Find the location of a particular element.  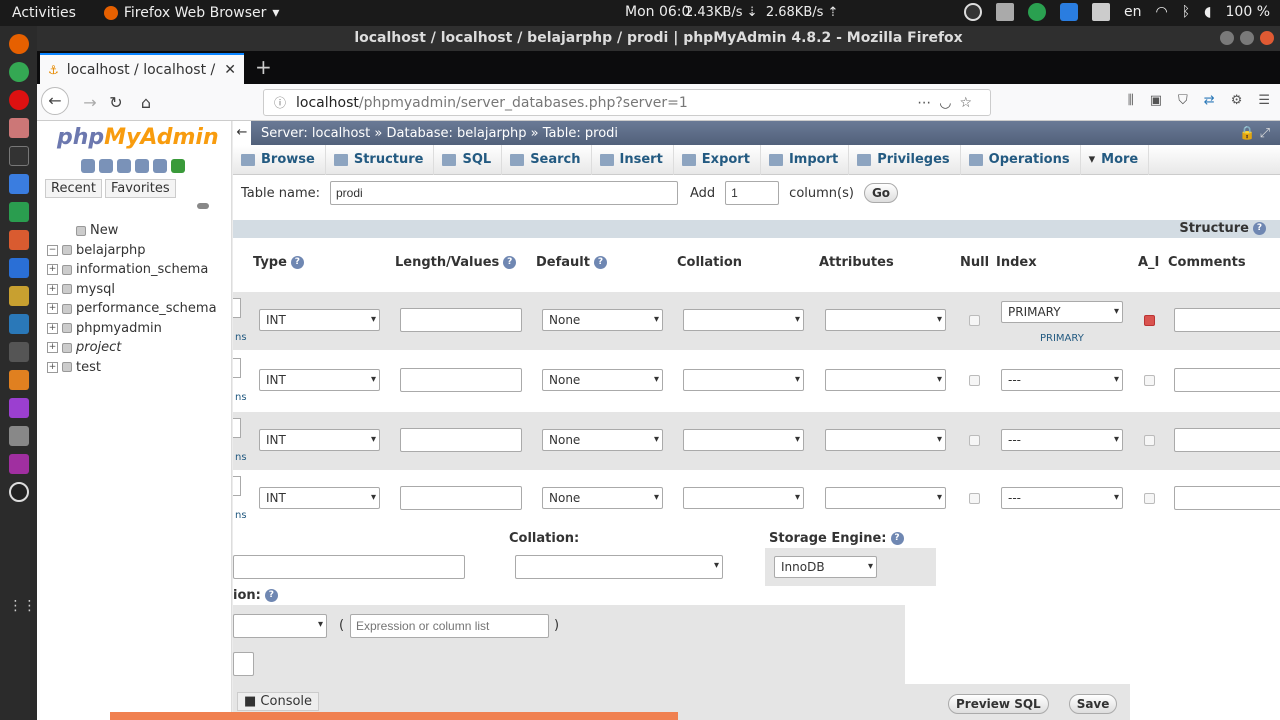

database-tree-item: − belajarphp is located at coordinates (132, 251).